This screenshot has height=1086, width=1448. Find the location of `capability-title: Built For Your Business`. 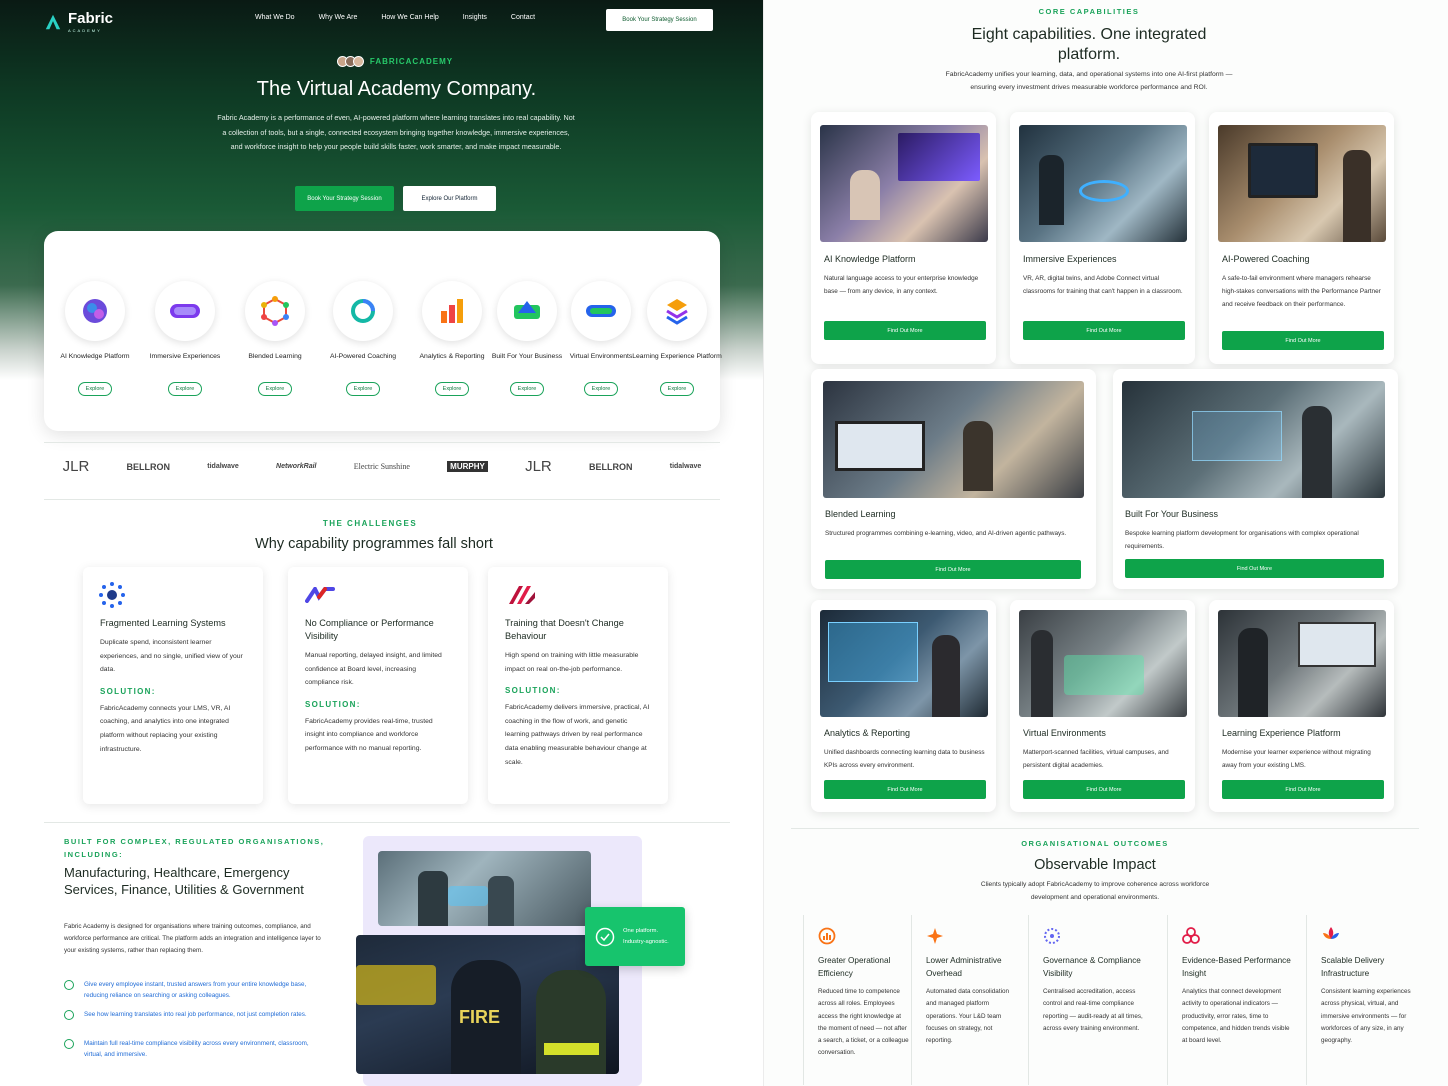

capability-title: Built For Your Business is located at coordinates (1172, 514).